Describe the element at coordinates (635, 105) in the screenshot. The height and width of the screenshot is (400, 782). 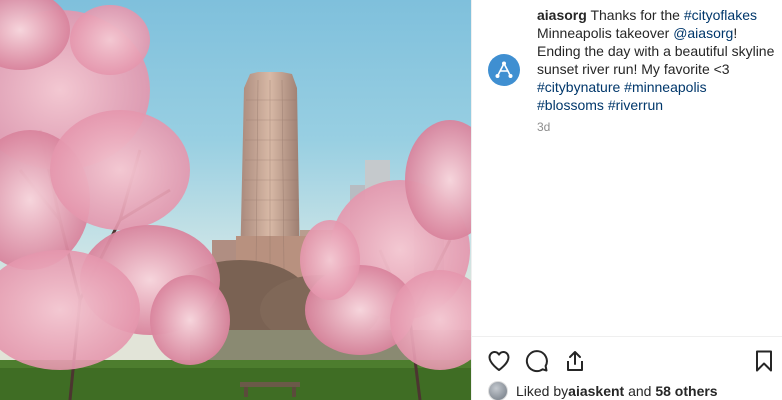
I see `hashtag-link: #riverrun` at that location.